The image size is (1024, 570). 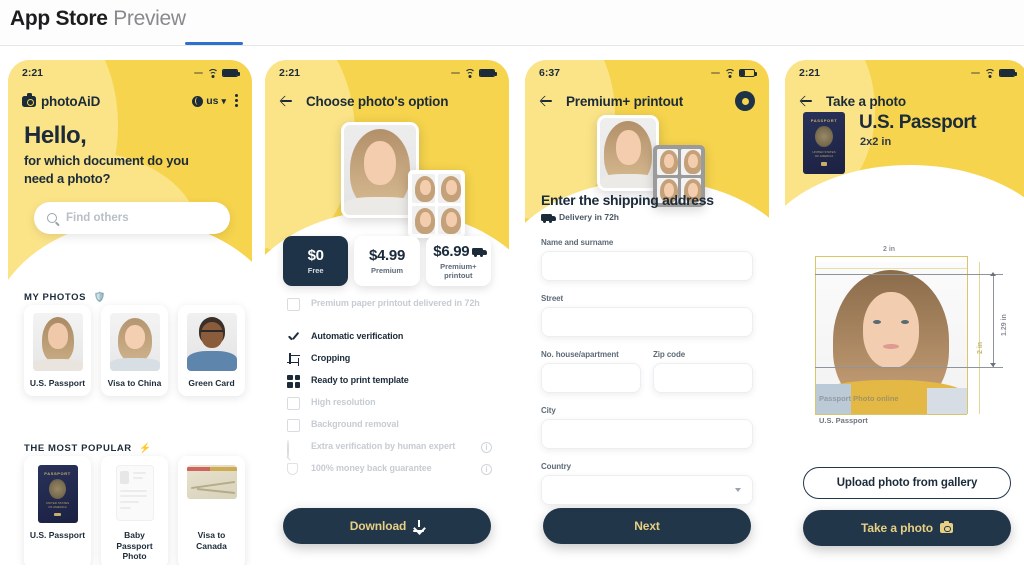 I want to click on measure-guide-bottom, so click(x=891, y=414).